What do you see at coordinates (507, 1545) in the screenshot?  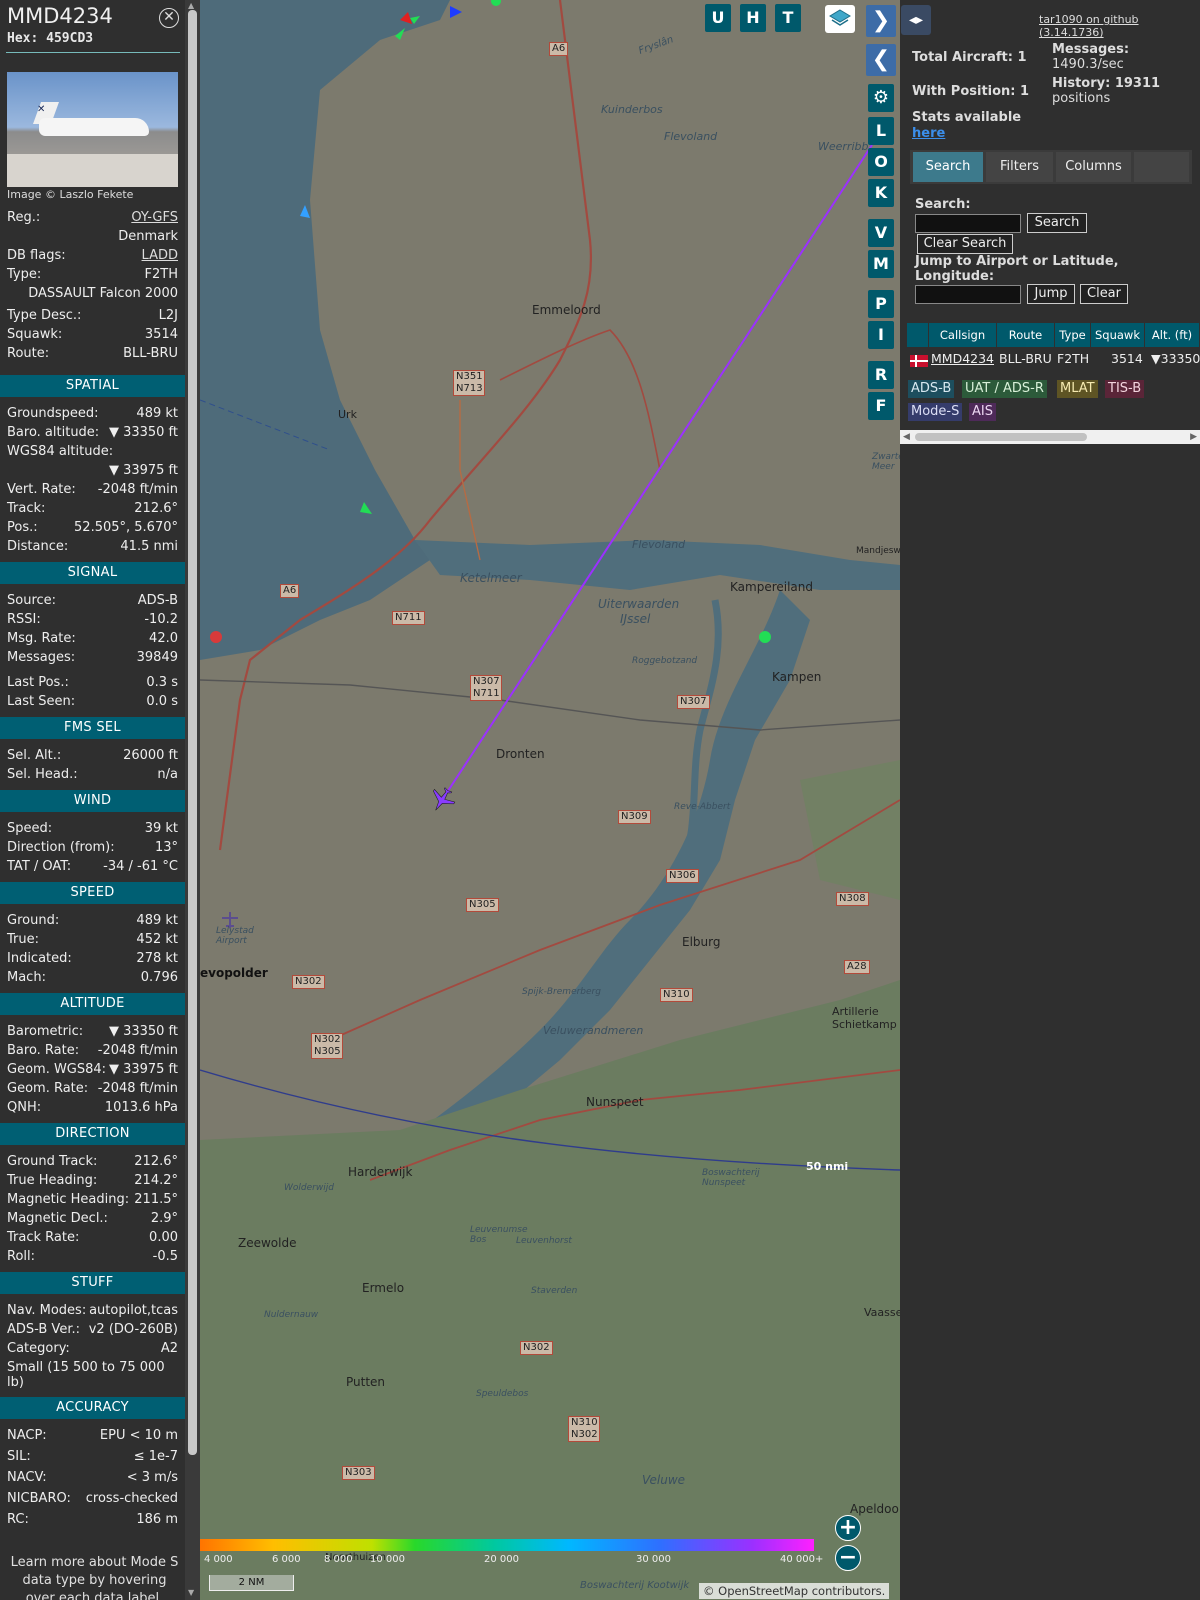 I see `altitude-color-legend` at bounding box center [507, 1545].